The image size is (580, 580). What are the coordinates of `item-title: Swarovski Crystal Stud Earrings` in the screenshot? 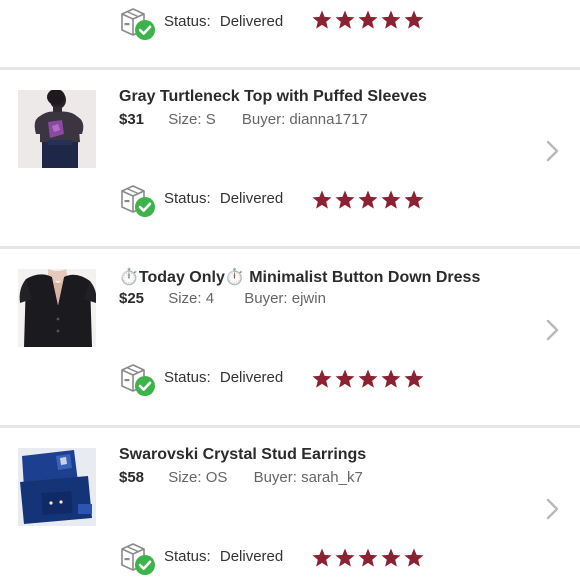 It's located at (242, 455).